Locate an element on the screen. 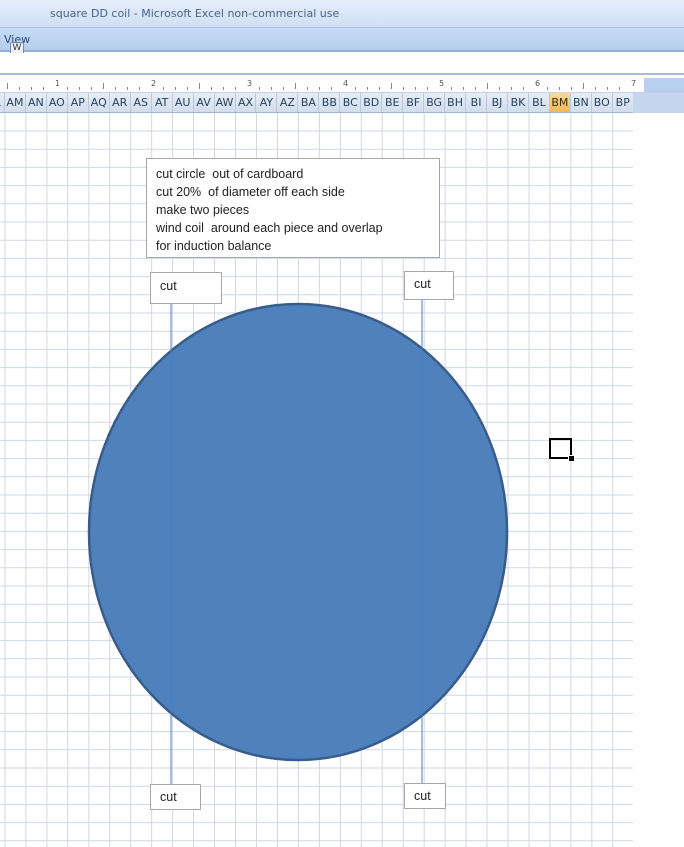  note-line: cut 20% of diameter off each side is located at coordinates (250, 192).